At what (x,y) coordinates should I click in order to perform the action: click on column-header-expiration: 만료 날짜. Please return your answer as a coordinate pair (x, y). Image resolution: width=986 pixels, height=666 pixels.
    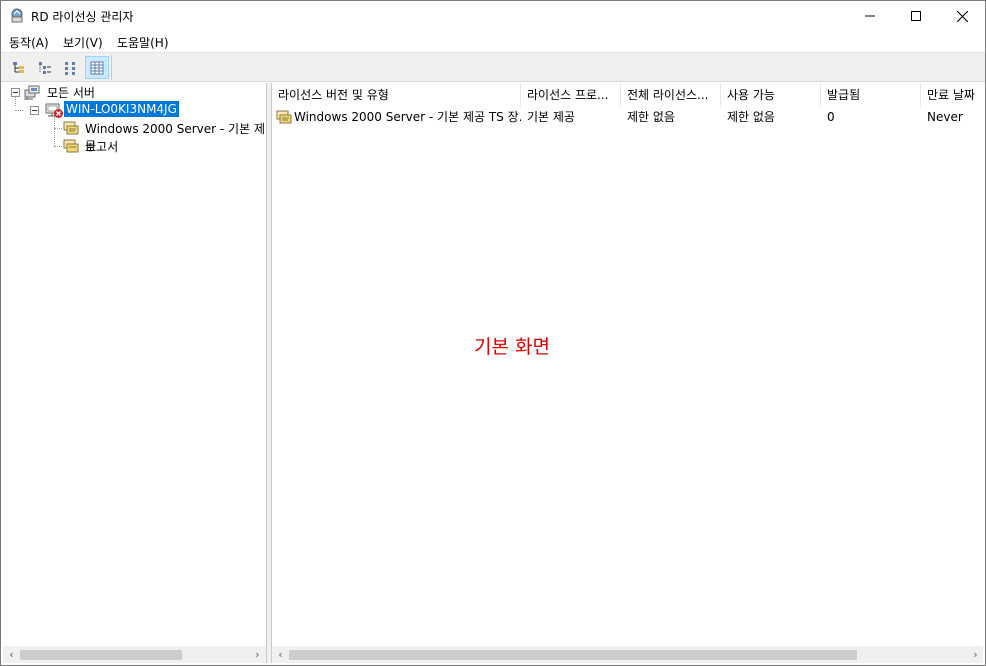
    Looking at the image, I should click on (952, 95).